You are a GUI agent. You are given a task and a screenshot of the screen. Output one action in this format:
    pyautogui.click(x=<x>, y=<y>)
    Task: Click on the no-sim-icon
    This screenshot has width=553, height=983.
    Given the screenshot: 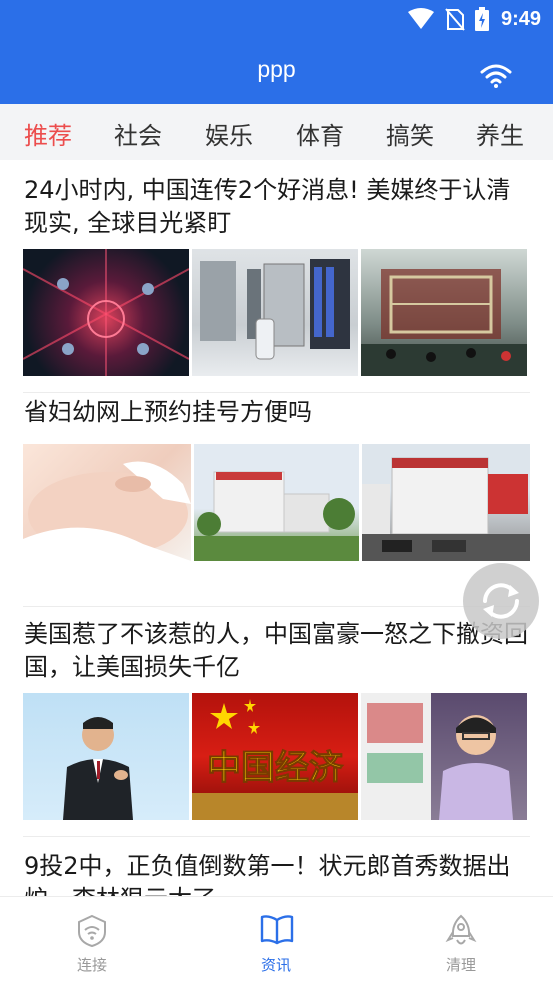 What is the action you would take?
    pyautogui.click(x=455, y=19)
    